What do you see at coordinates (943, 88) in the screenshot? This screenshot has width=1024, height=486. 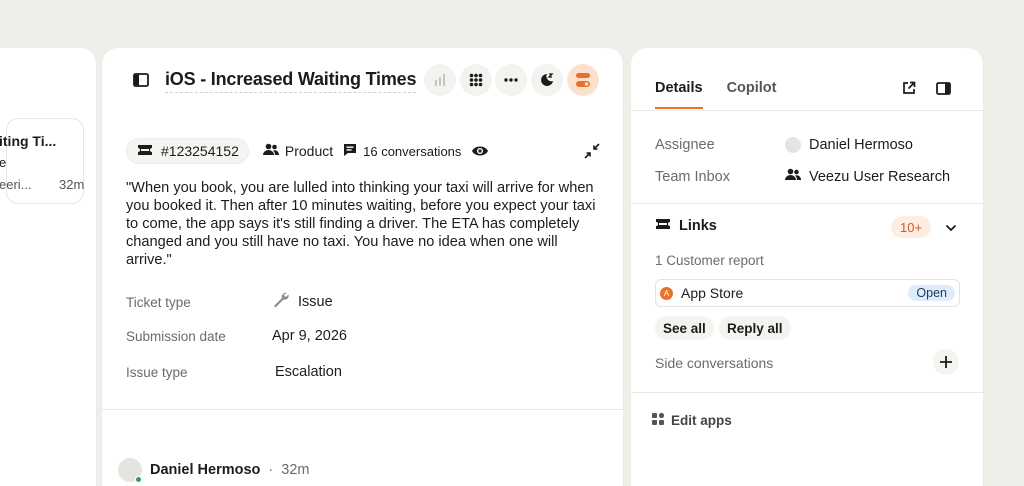 I see `panel-toggle-icon` at bounding box center [943, 88].